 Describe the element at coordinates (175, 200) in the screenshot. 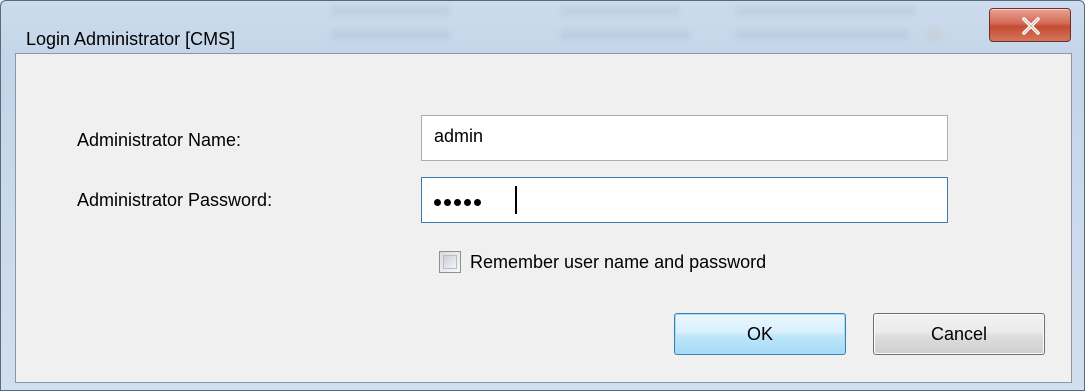

I see `administrator-password-label: Administrator Password:` at that location.